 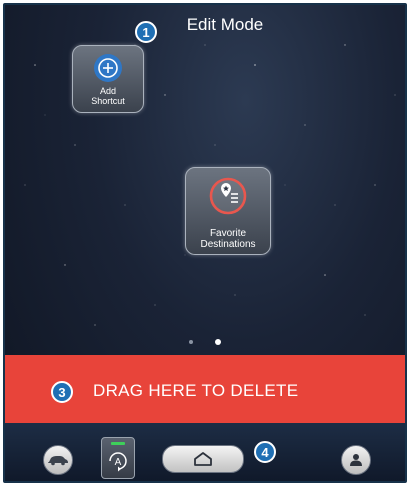 What do you see at coordinates (228, 244) in the screenshot?
I see `tile-label-line: Destinations` at bounding box center [228, 244].